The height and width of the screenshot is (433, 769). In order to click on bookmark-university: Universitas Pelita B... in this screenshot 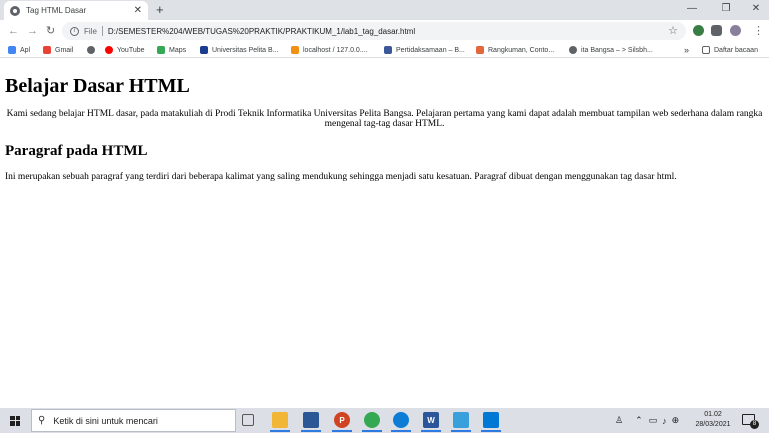, I will do `click(239, 50)`.